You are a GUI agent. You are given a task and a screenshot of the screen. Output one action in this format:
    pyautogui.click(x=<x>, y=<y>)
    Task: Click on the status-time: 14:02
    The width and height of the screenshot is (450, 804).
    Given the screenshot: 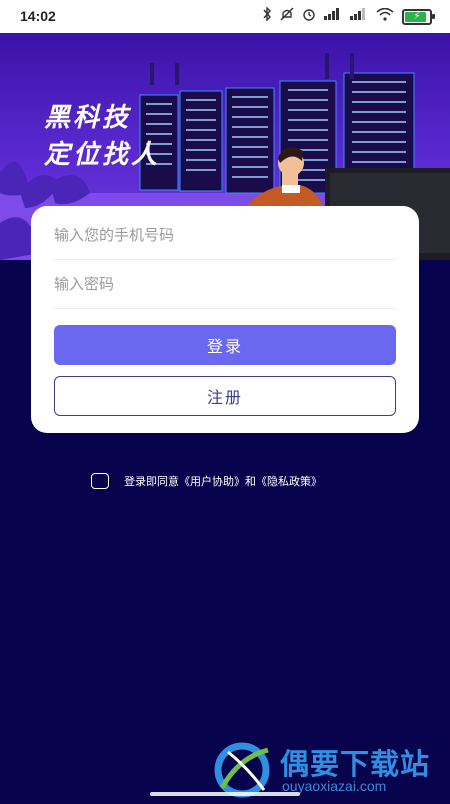 What is the action you would take?
    pyautogui.click(x=38, y=16)
    